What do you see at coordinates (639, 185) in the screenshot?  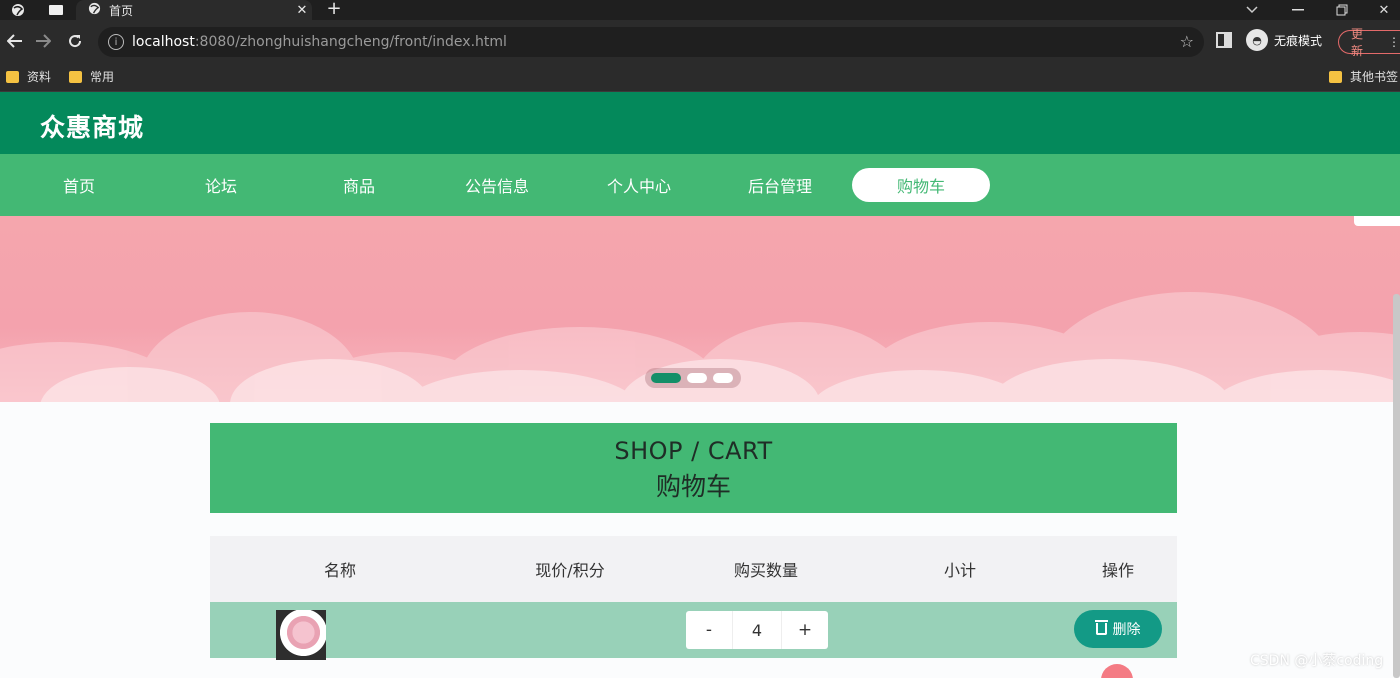 I see `nav-item-profile: 个人中心` at bounding box center [639, 185].